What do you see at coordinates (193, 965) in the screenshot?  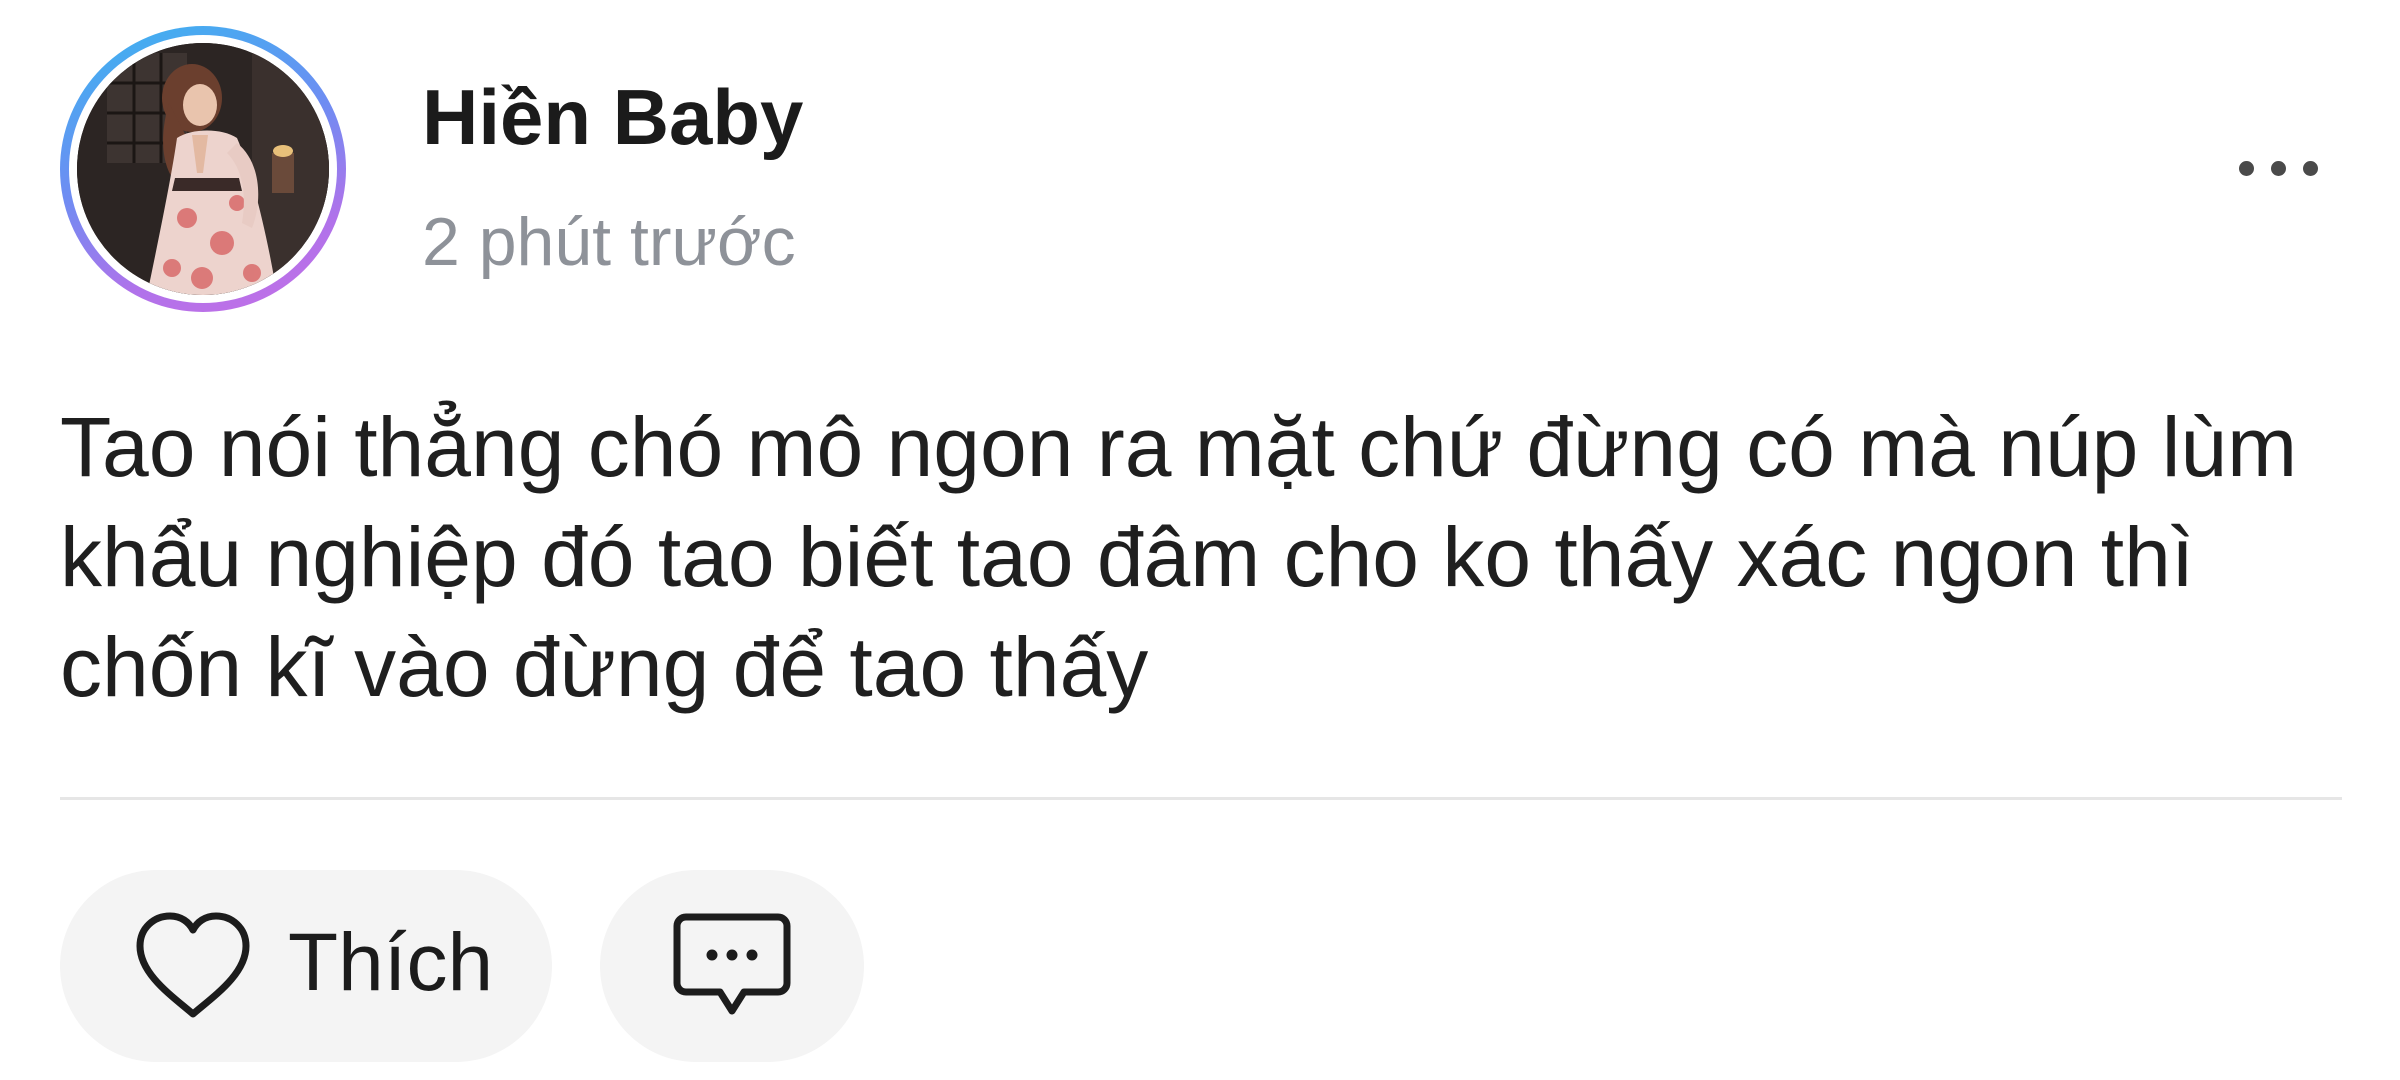 I see `heart-outline-icon` at bounding box center [193, 965].